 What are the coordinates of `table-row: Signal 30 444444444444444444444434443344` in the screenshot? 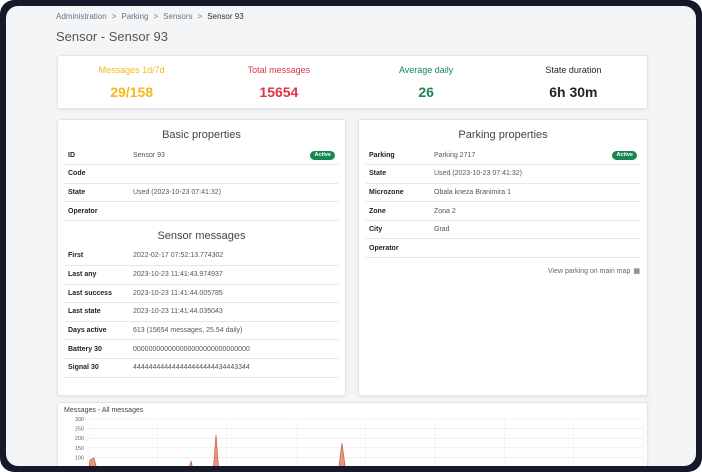 It's located at (201, 368).